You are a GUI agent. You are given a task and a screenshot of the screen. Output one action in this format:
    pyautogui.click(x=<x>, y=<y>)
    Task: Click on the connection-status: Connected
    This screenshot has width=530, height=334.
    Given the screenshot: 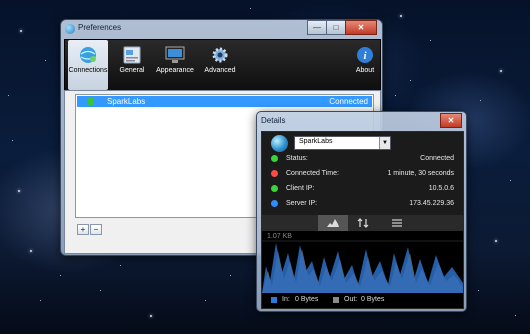 What is the action you would take?
    pyautogui.click(x=348, y=101)
    